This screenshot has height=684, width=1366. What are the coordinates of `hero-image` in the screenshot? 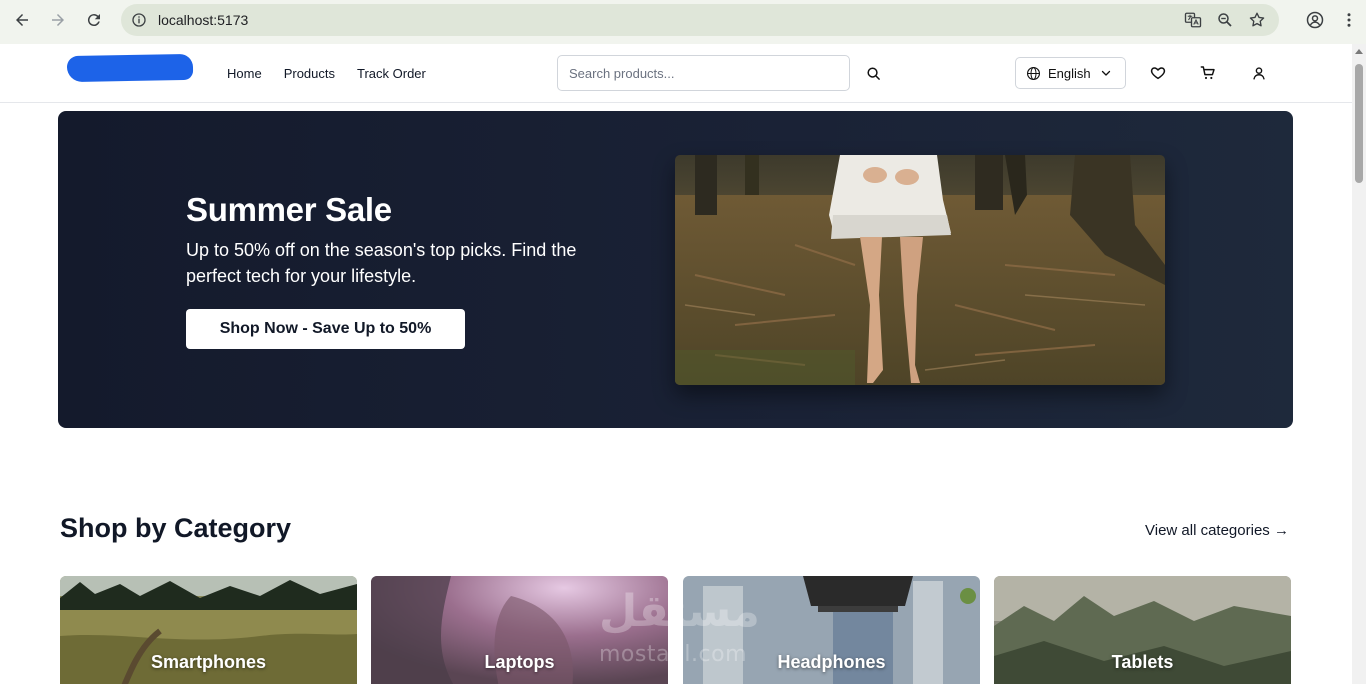 It's located at (920, 270).